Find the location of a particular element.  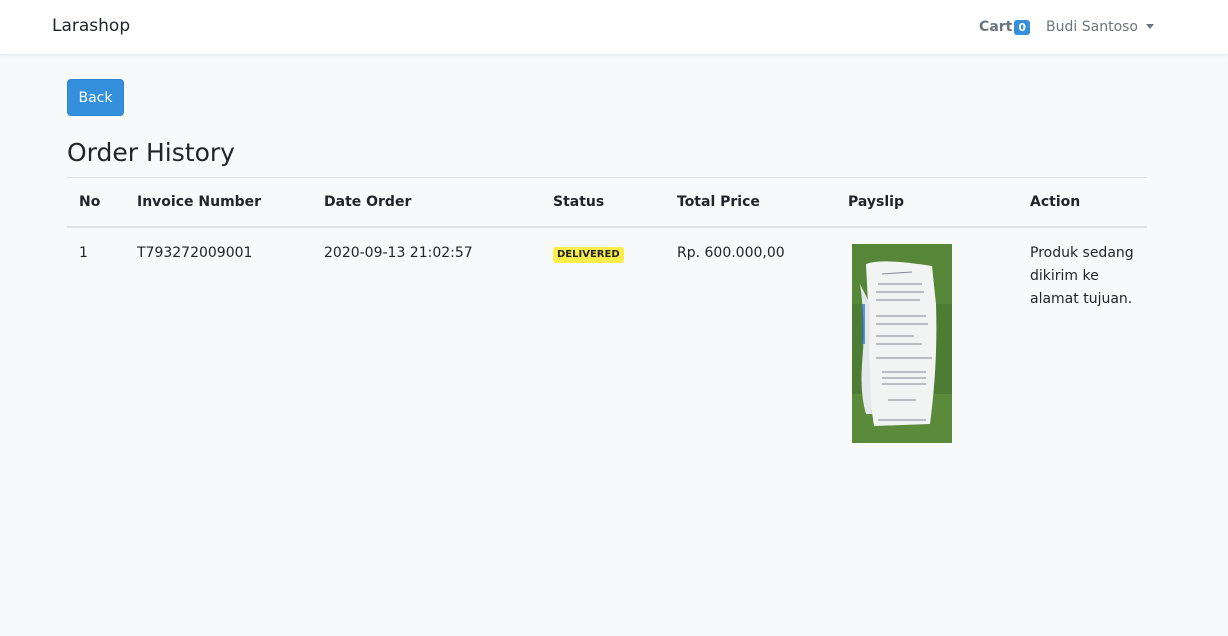

cell-payslip is located at coordinates (927, 342).